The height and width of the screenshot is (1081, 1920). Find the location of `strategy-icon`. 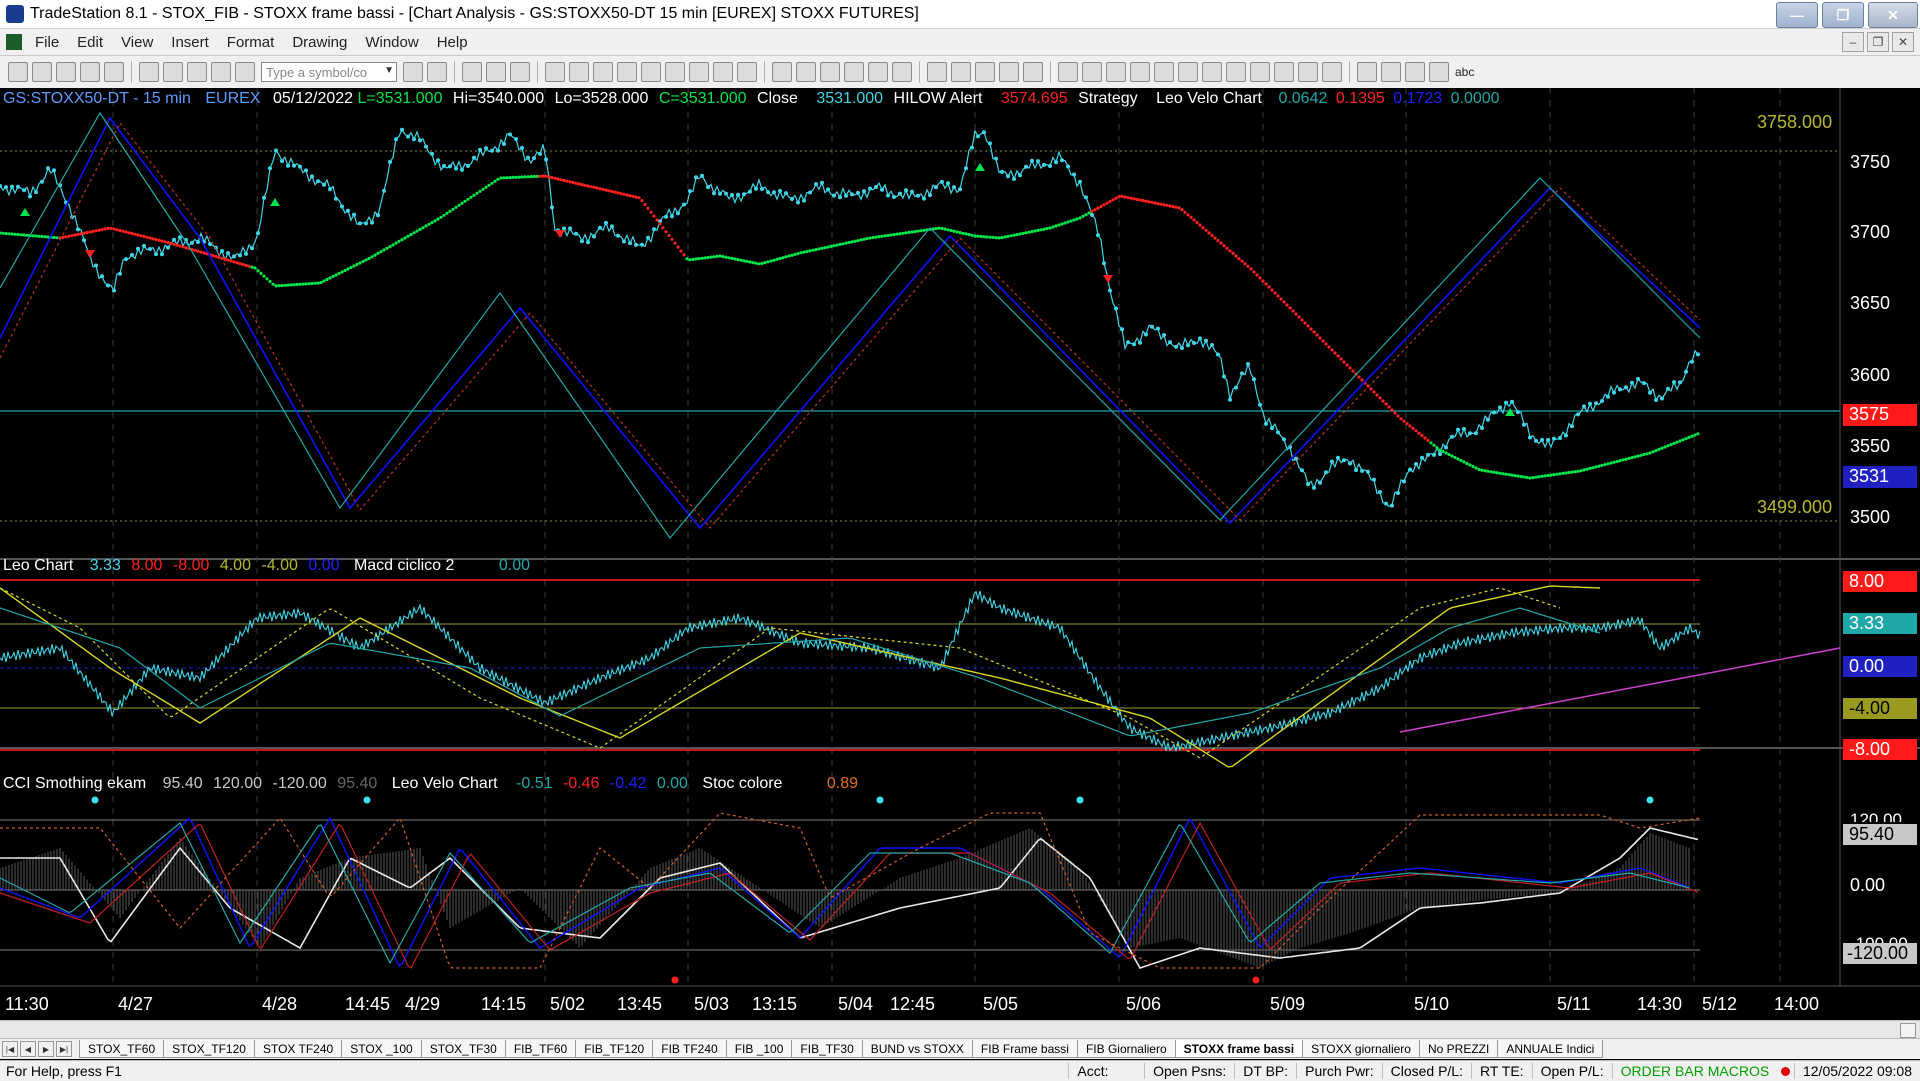

strategy-icon is located at coordinates (579, 72).